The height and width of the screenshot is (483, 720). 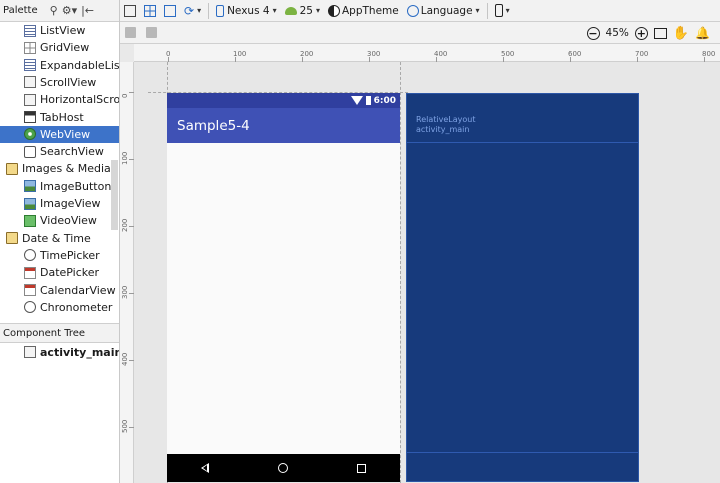 I want to click on separator, so click(x=209, y=10).